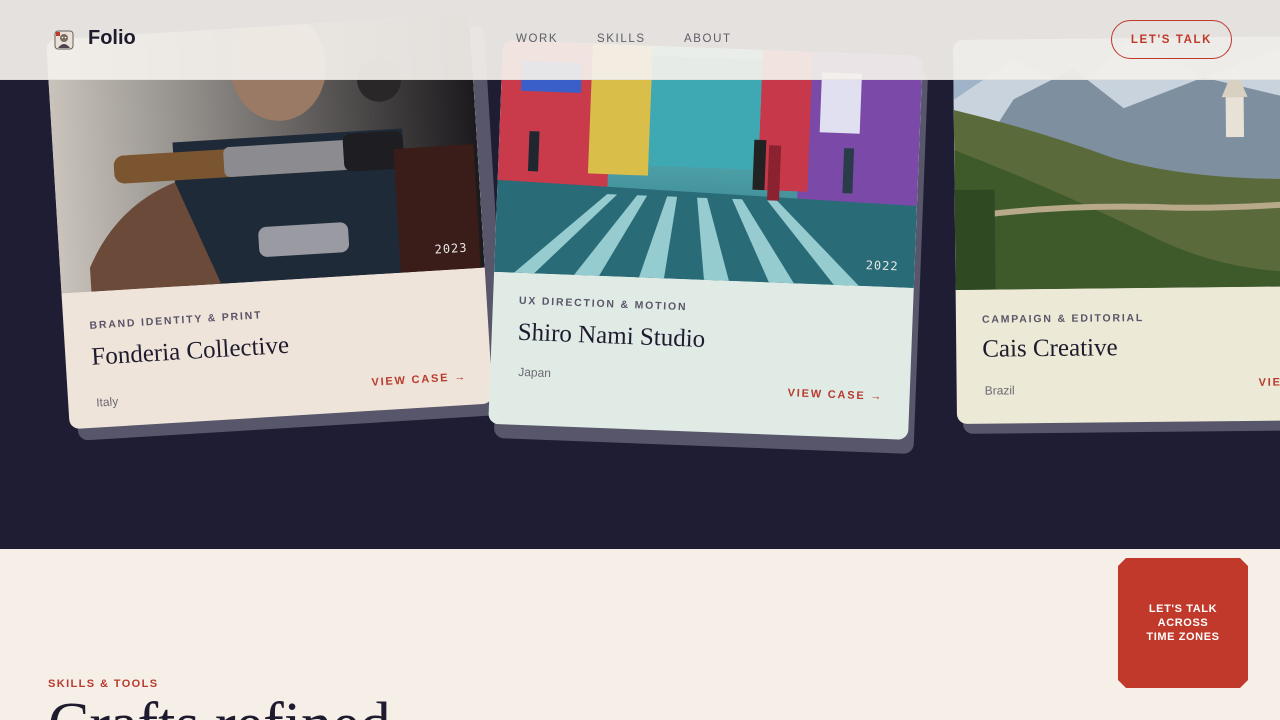  Describe the element at coordinates (1050, 348) in the screenshot. I see `card-title: Cais Creative` at that location.